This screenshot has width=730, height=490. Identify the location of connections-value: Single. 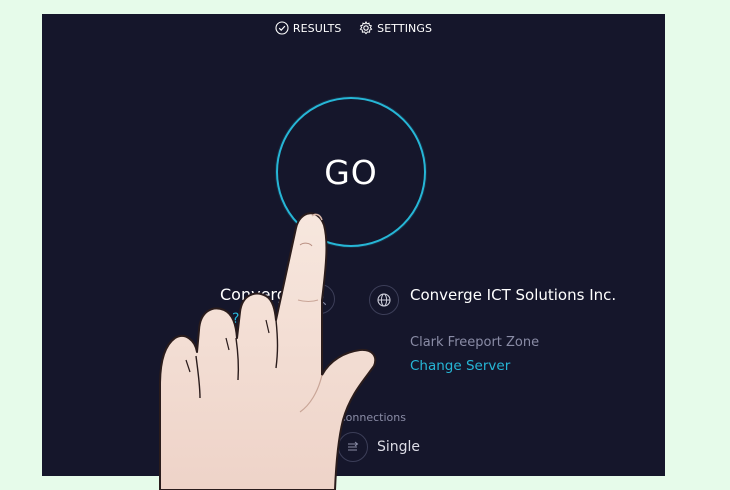
(398, 447).